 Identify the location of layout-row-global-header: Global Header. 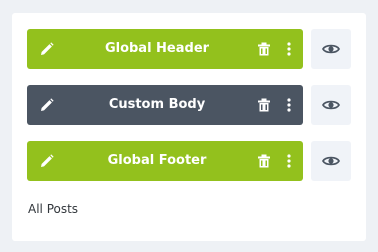
(165, 49).